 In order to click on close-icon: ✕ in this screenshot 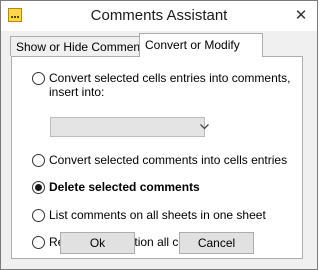, I will do `click(301, 15)`.